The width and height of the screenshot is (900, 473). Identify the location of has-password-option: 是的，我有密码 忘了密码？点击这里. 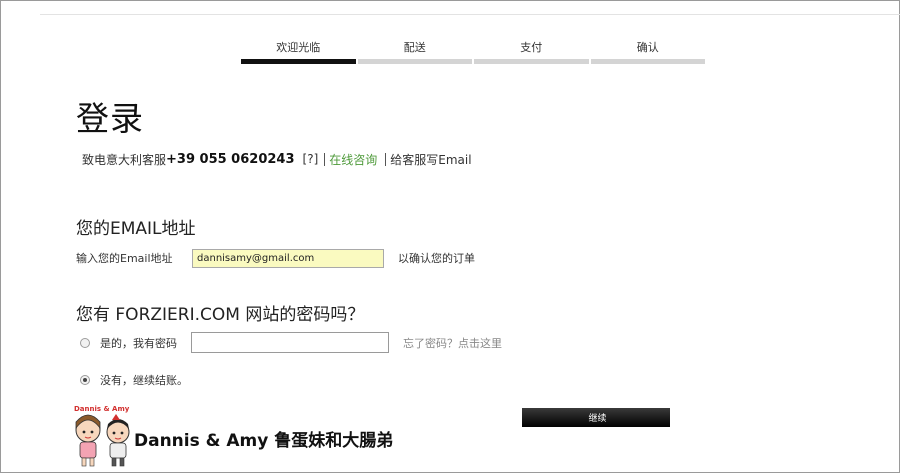
(291, 342).